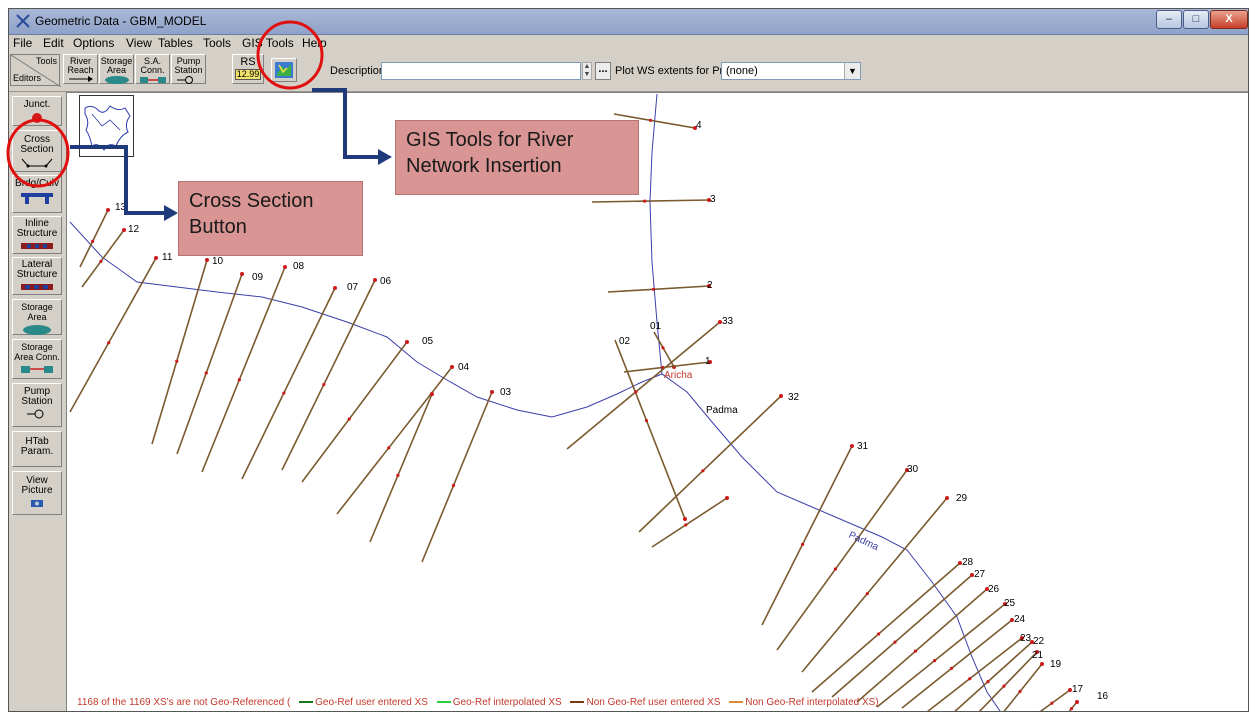  I want to click on cross-section-label: 21, so click(1038, 655).